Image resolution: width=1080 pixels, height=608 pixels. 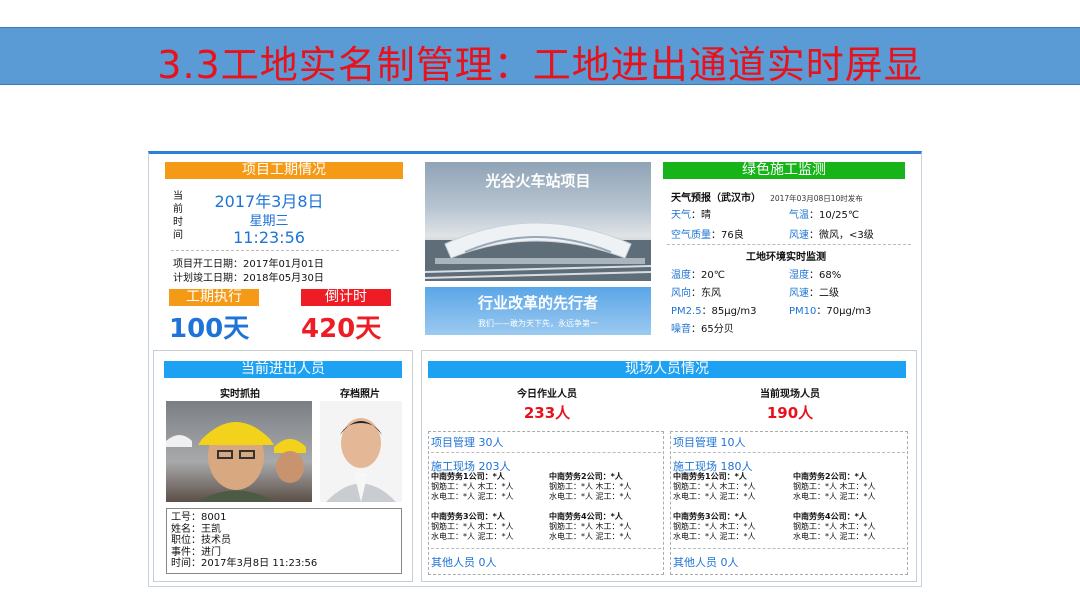 I want to click on env-title: 工地环境实时监测, so click(x=786, y=257).